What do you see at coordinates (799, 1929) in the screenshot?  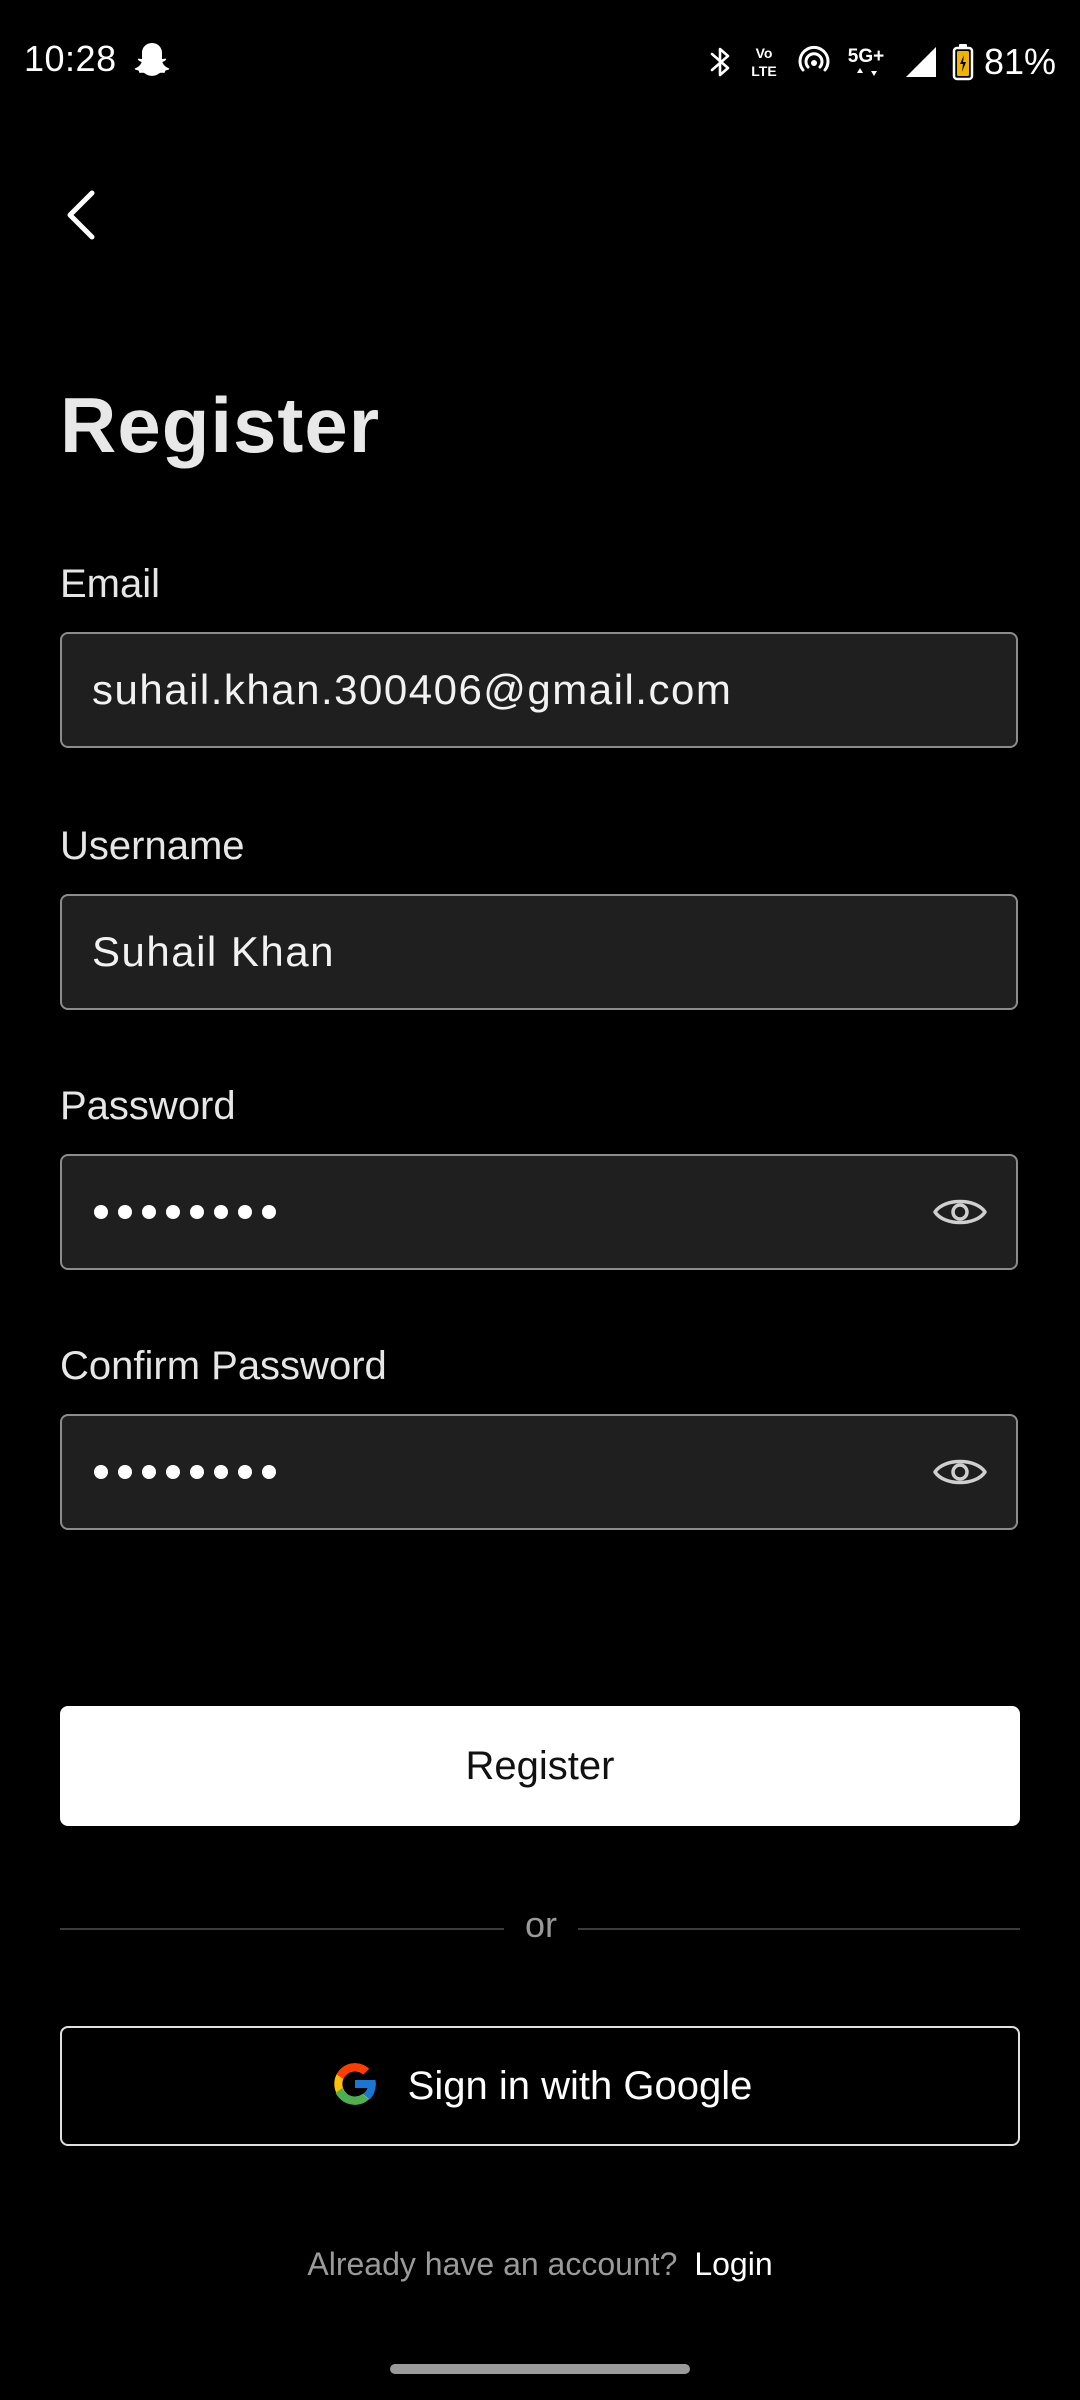 I see `divider-right` at bounding box center [799, 1929].